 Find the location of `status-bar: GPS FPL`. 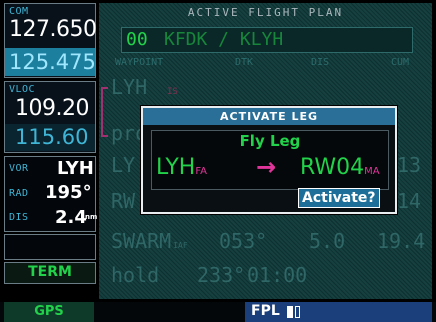

status-bar: GPS FPL is located at coordinates (218, 312).